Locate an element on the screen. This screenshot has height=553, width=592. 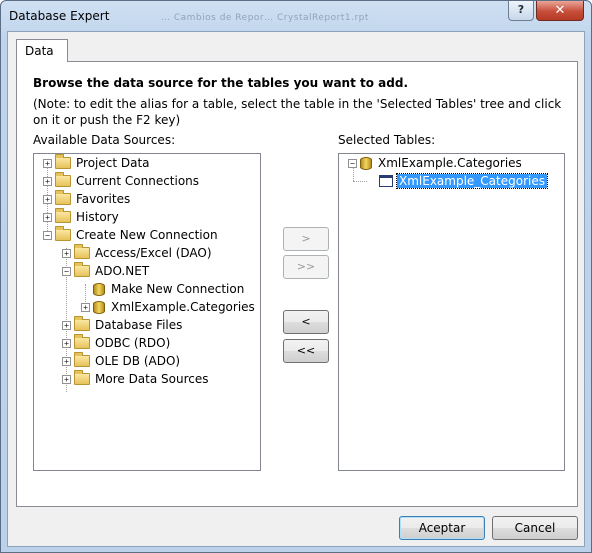
tree-node-project-data: + Project Data is located at coordinates (97, 163).